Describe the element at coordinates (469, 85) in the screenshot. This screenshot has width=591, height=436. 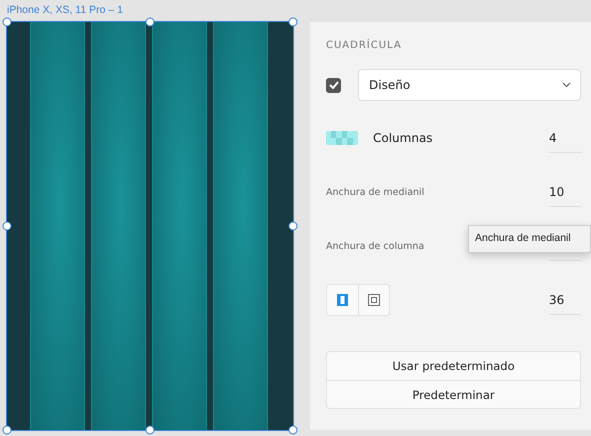
I see `grid-type-dropdown: Diseño` at that location.